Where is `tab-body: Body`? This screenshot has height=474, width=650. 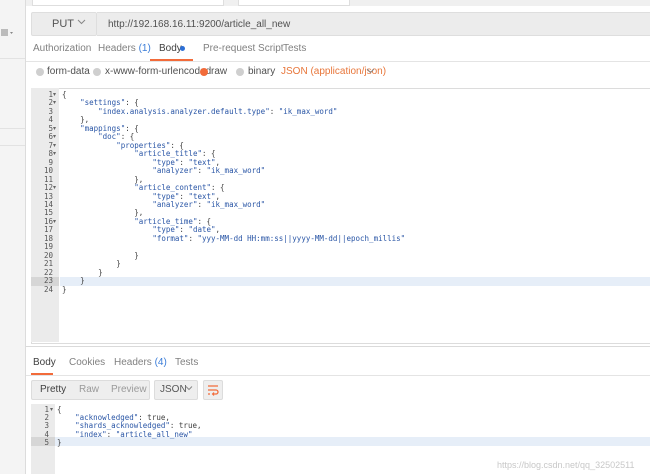
tab-body: Body is located at coordinates (170, 48).